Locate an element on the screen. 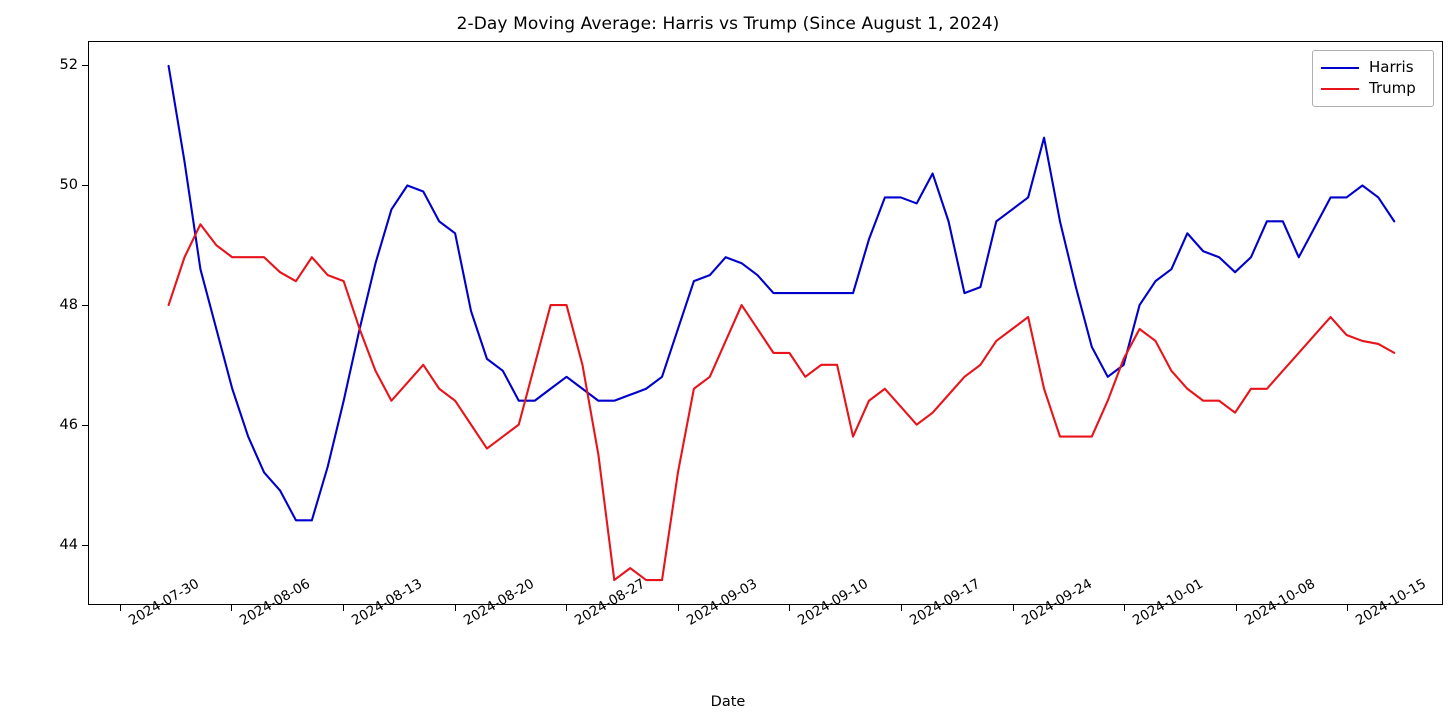 Image resolution: width=1456 pixels, height=728 pixels. x-axis-tick-label: 2024-09-10 is located at coordinates (833, 602).